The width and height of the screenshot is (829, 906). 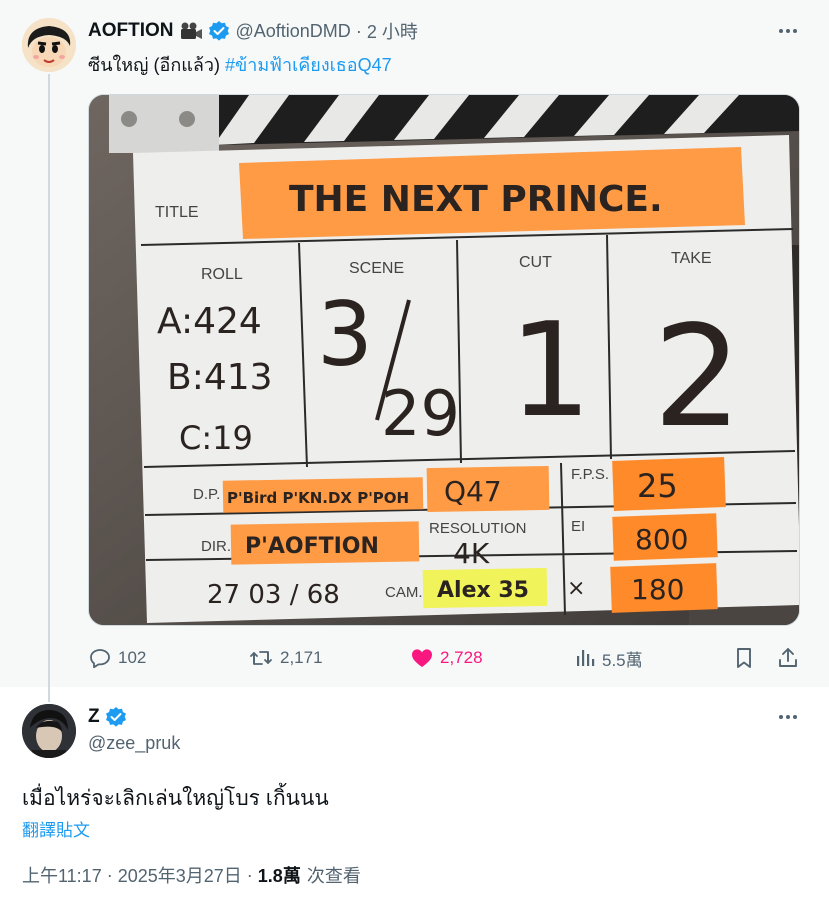 I want to click on views-label: 次查看, so click(x=333, y=876).